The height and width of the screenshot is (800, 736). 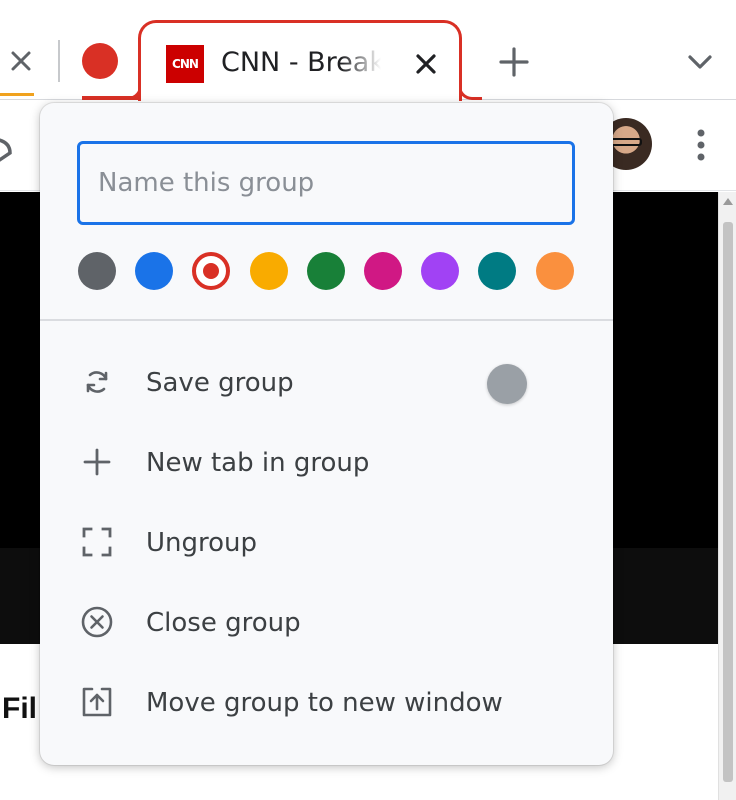 What do you see at coordinates (326, 183) in the screenshot?
I see `group-name-input` at bounding box center [326, 183].